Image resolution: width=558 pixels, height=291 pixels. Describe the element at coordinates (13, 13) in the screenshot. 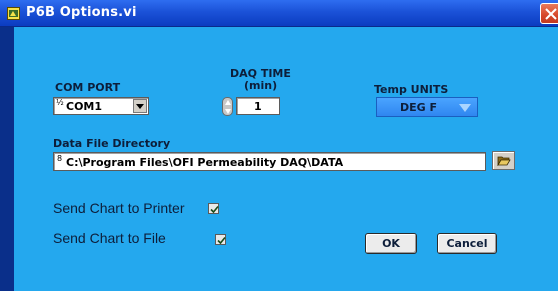

I see `labview-vi-icon` at that location.